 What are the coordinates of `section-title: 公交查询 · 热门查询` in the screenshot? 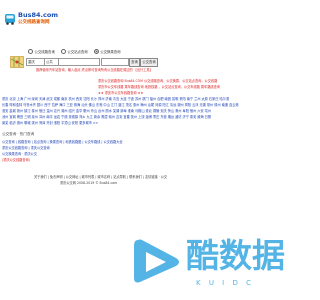 It's located at (18, 134).